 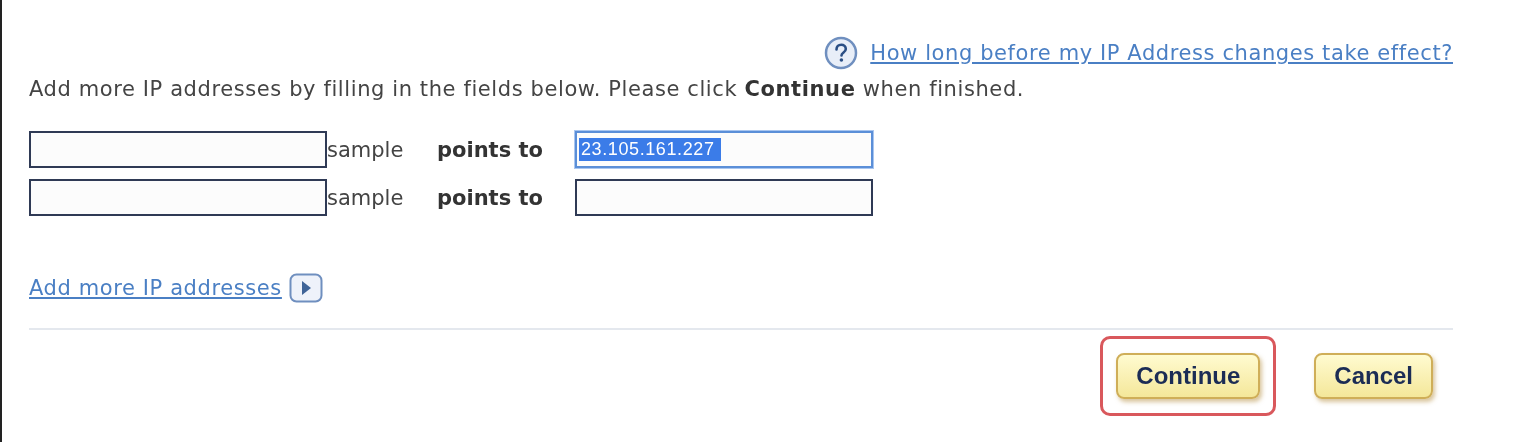 I want to click on help-link: How long before my IP Address changes take effect?, so click(x=1161, y=53).